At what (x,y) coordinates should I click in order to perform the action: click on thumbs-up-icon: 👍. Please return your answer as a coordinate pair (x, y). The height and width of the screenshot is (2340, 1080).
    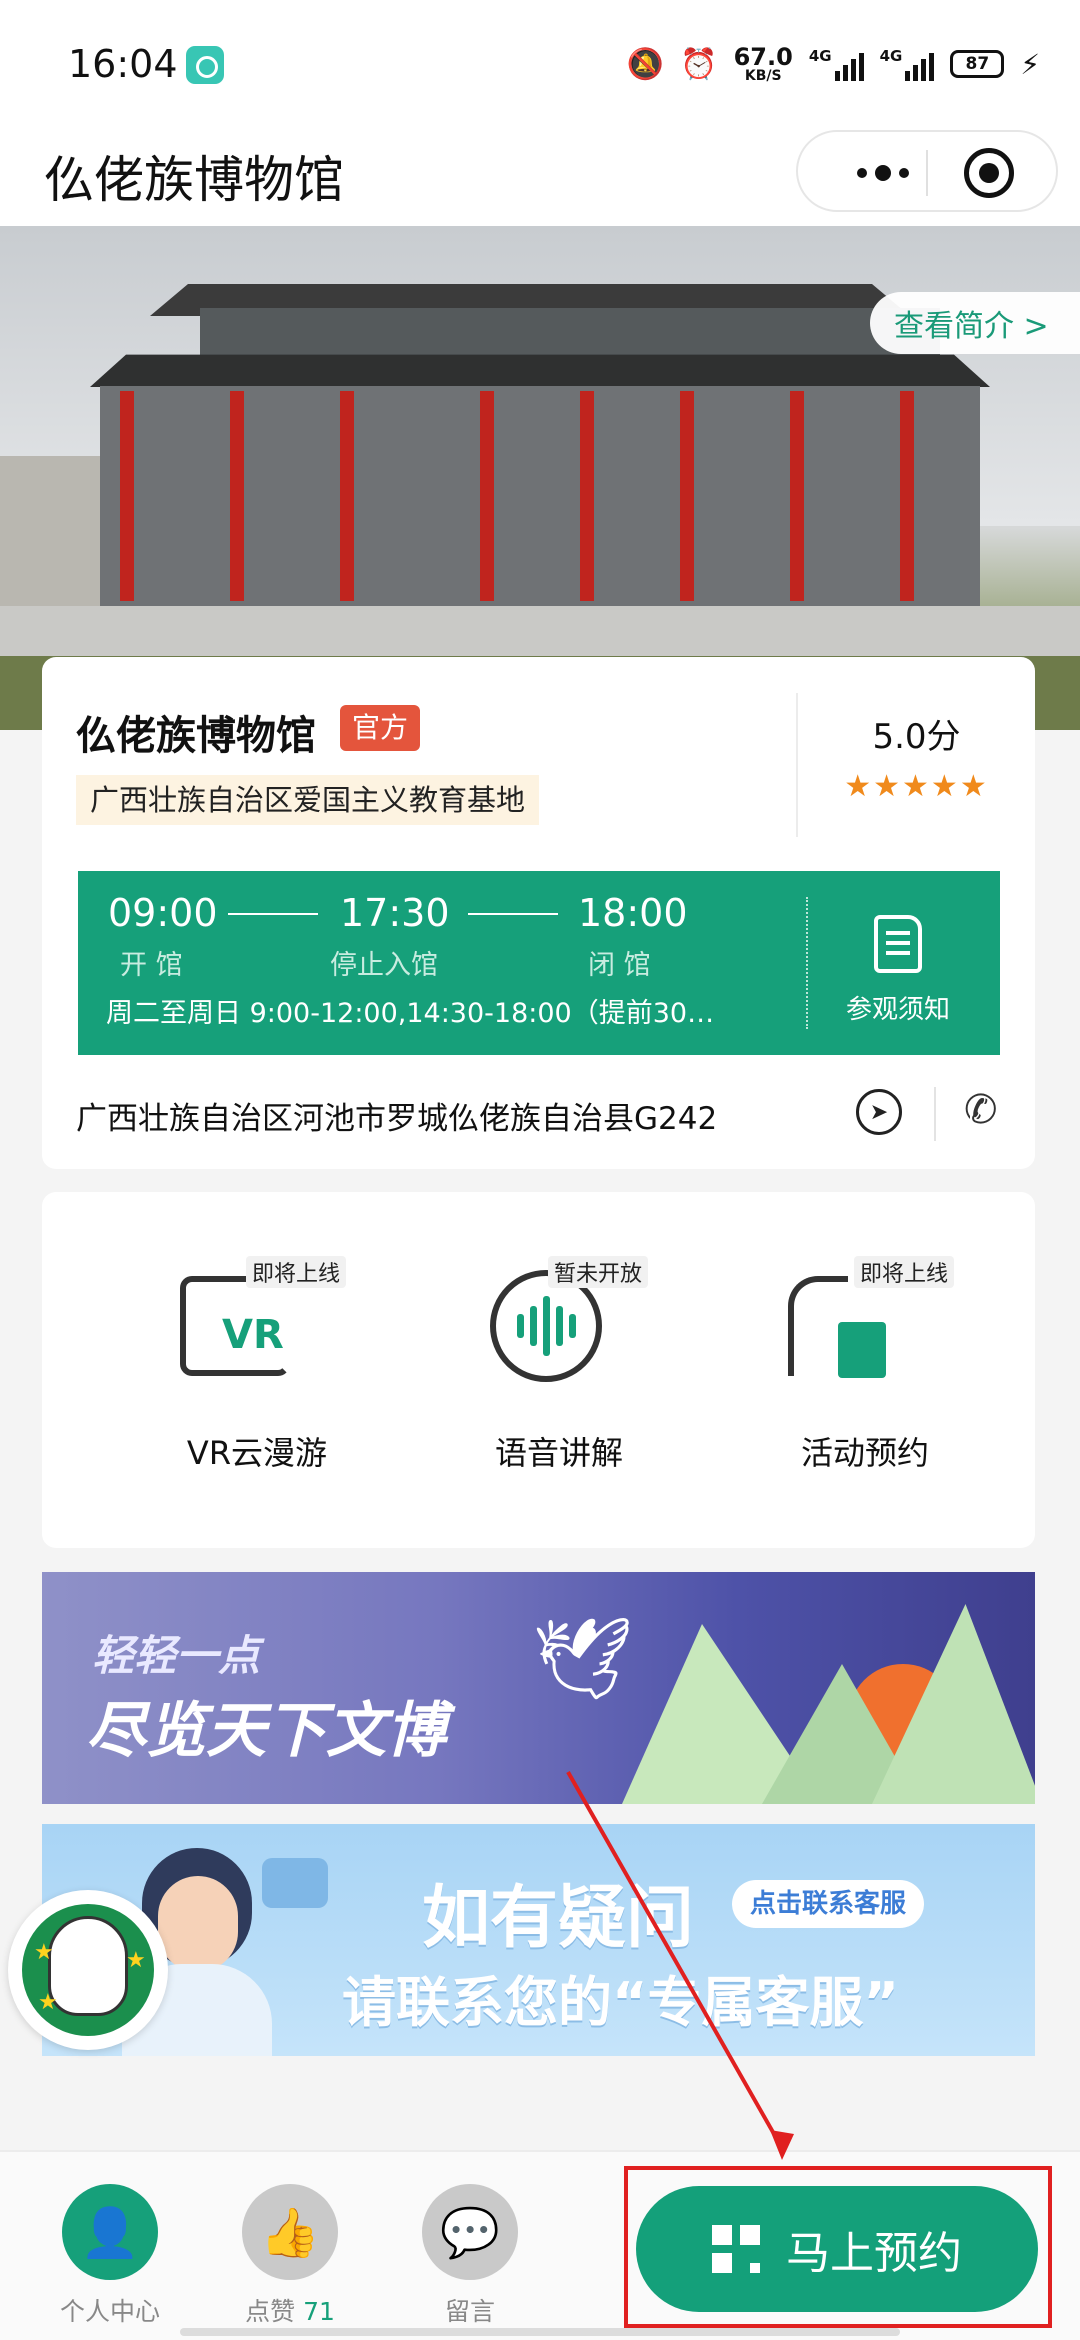
    Looking at the image, I should click on (290, 2232).